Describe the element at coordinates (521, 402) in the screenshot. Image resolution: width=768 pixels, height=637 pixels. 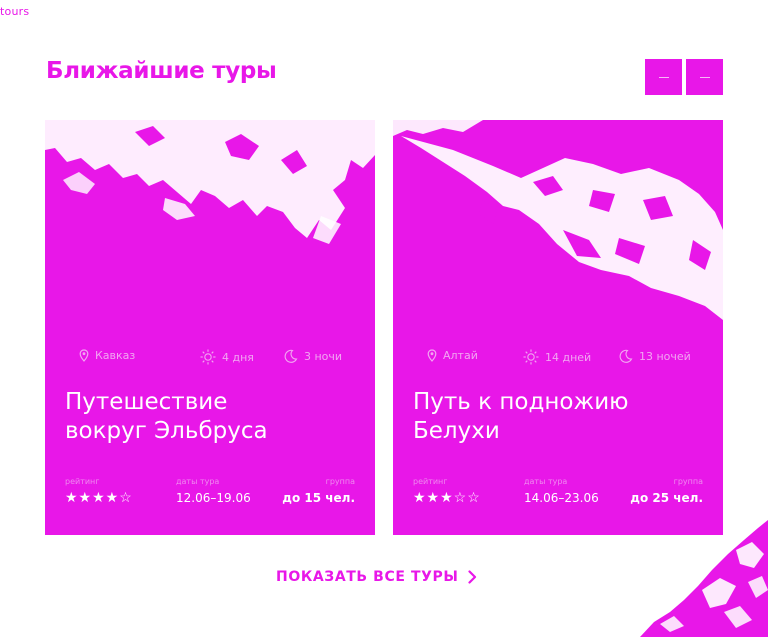
I see `tour-title-line1: Путь к подножию` at that location.